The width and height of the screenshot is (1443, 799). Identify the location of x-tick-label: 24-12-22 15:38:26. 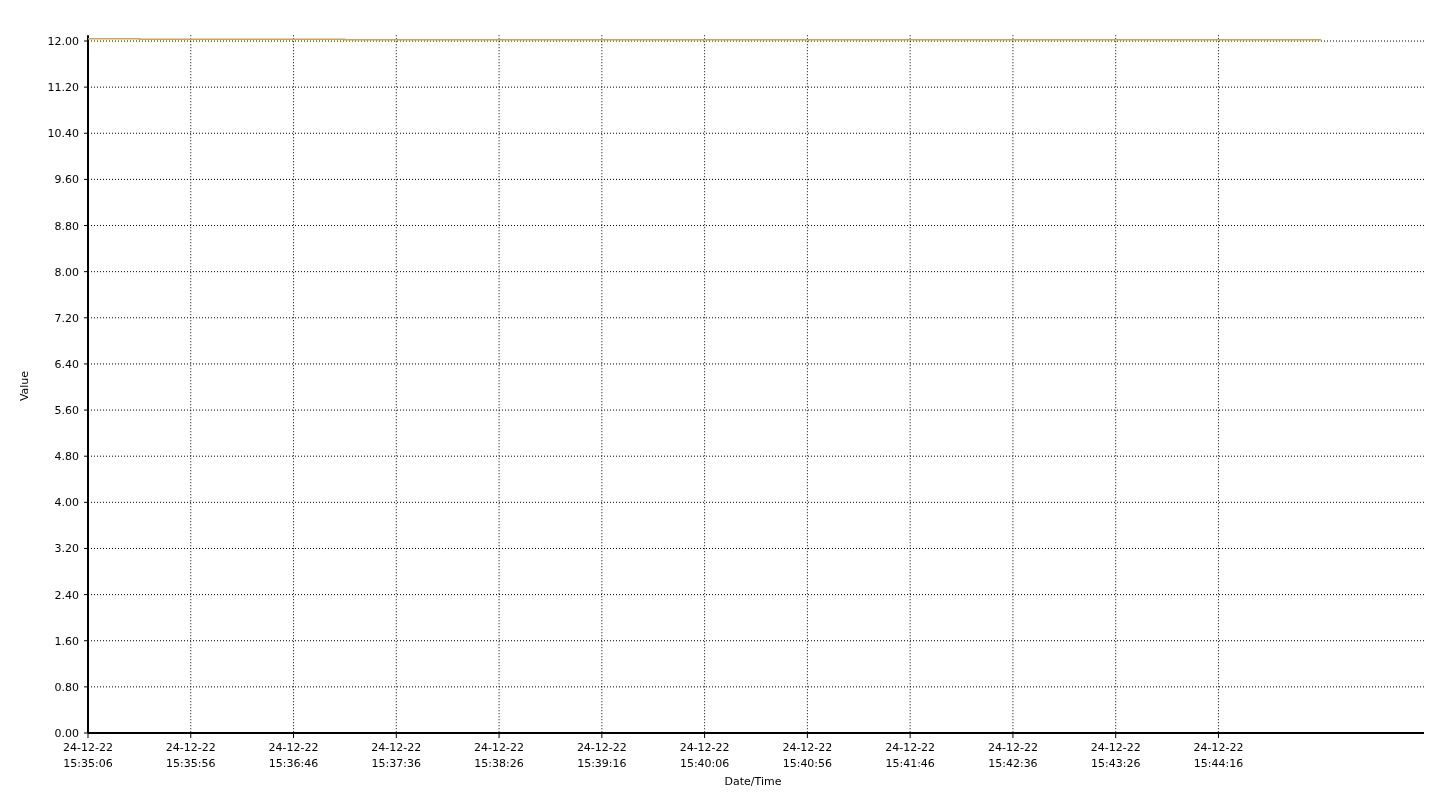
(499, 755).